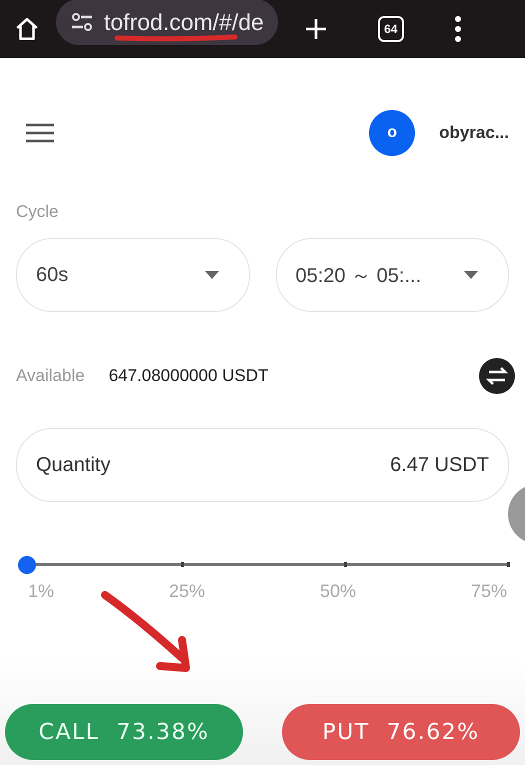 This screenshot has height=765, width=525. Describe the element at coordinates (391, 29) in the screenshot. I see `tab-count: 64` at that location.